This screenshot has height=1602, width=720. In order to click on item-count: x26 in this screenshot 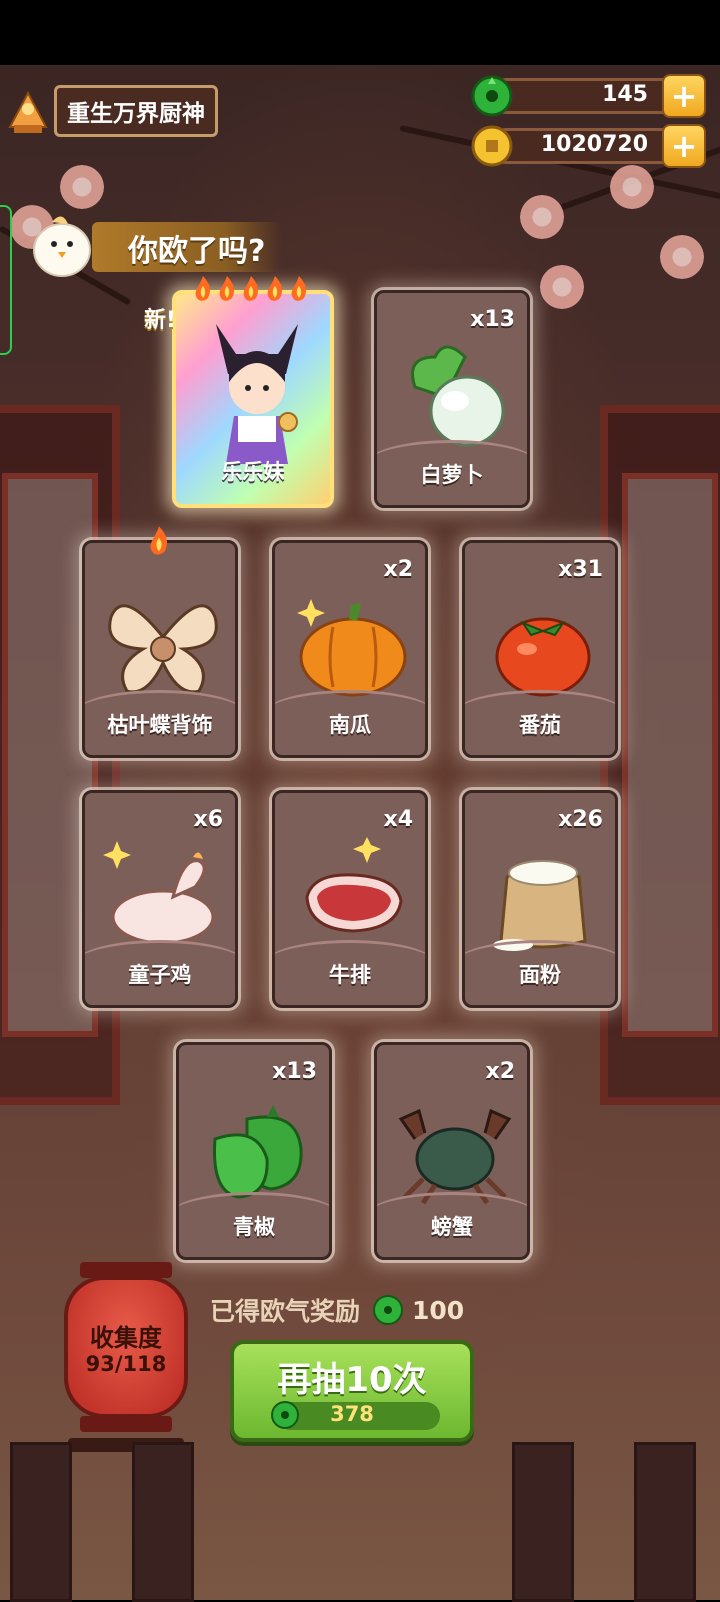, I will do `click(580, 819)`.